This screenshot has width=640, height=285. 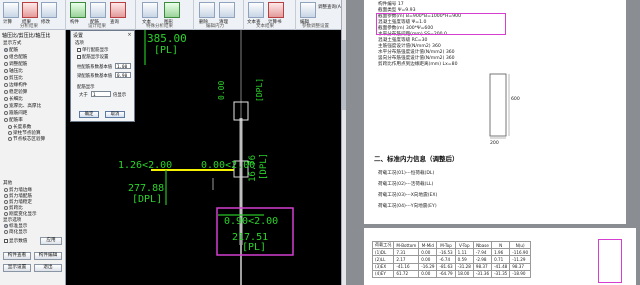 What do you see at coordinates (92, 57) in the screenshot?
I see `check-display-setting: 配筋显示设置` at bounding box center [92, 57].